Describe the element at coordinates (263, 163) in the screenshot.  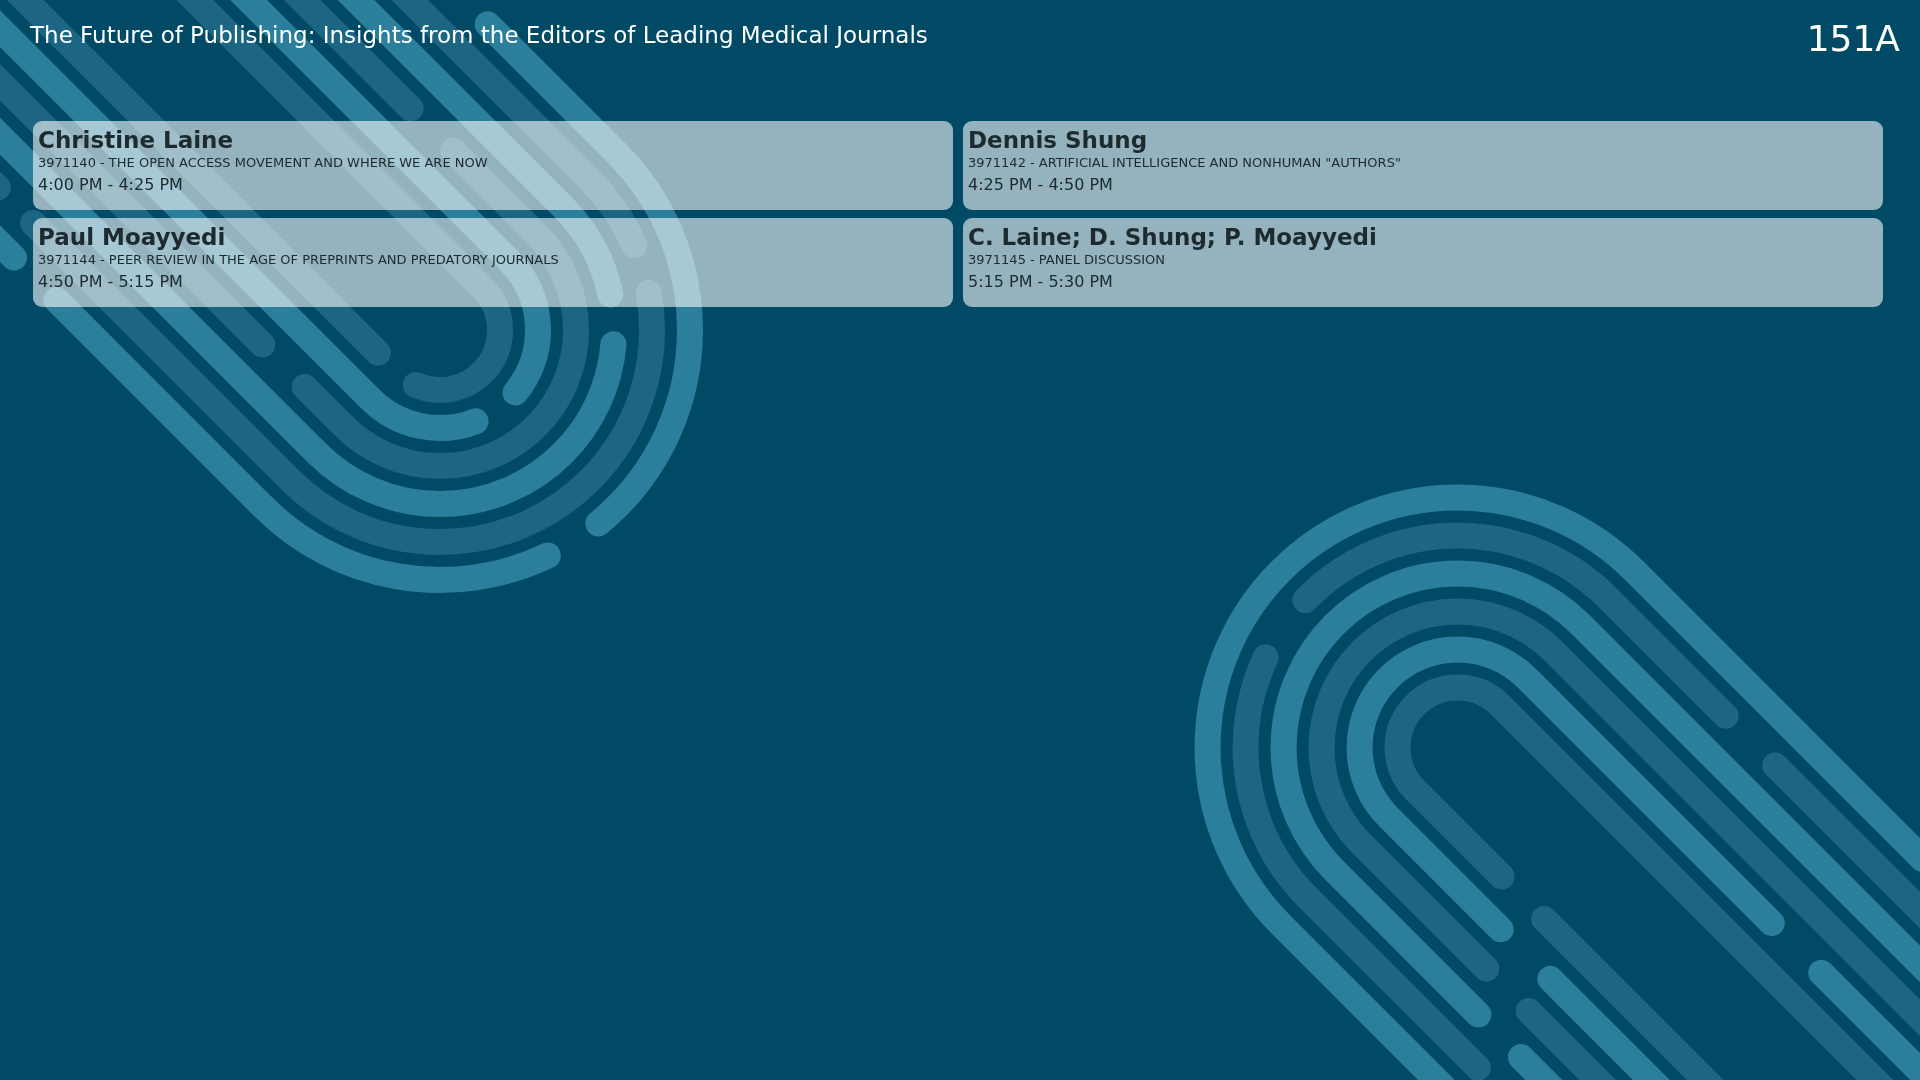
I see `talk-title: 3971140 - THE OPEN ACCESS MOVEMENT AND WHERE WE ARE NOW` at that location.